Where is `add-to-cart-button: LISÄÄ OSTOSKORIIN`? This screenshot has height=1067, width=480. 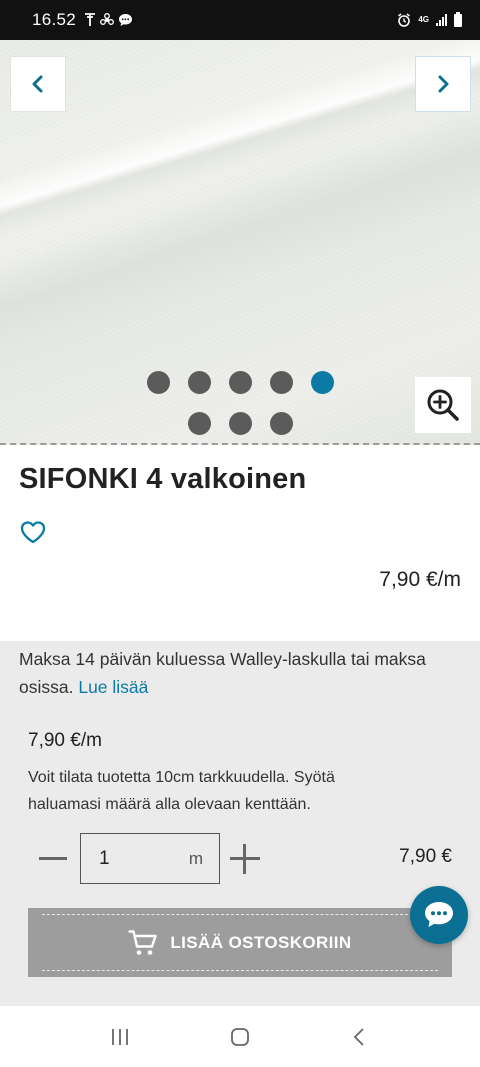 add-to-cart-button: LISÄÄ OSTOSKORIIN is located at coordinates (240, 942).